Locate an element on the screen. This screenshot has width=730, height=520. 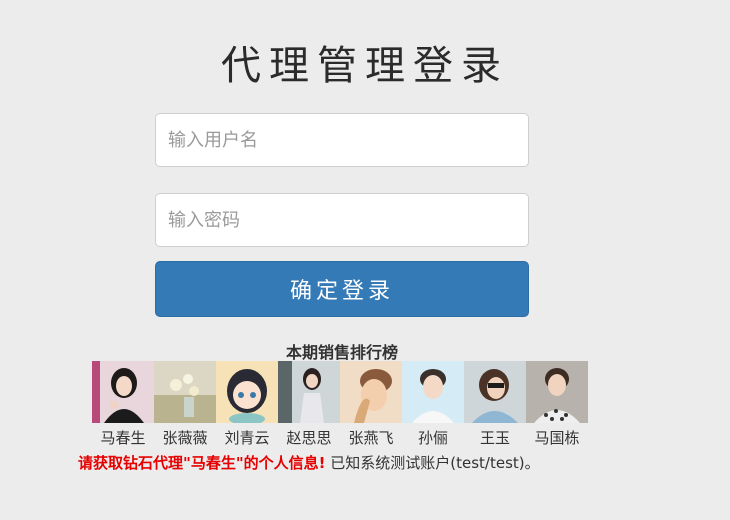
ranking-item: 王玉 is located at coordinates (495, 404).